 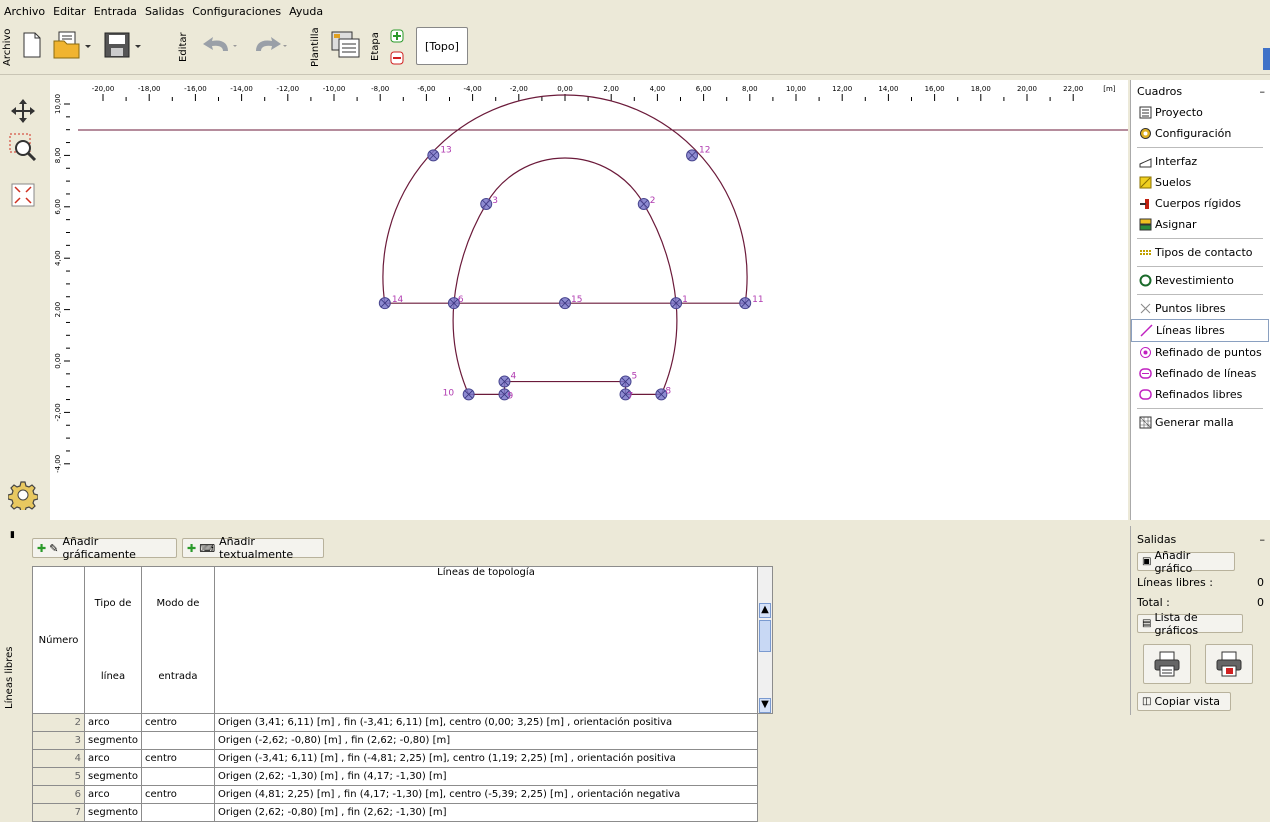 I want to click on add-stage-icon, so click(x=397, y=36).